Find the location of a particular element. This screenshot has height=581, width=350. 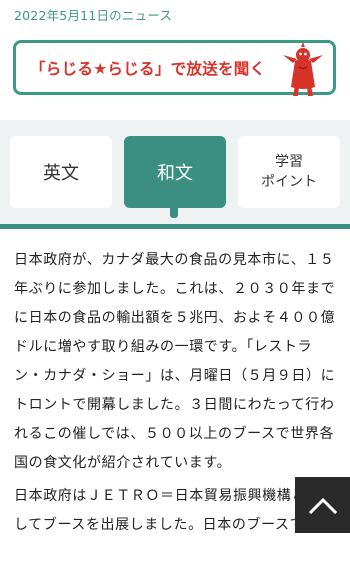

radio-listen-button: 「らじる★らじる」で放送を聞く is located at coordinates (174, 68).